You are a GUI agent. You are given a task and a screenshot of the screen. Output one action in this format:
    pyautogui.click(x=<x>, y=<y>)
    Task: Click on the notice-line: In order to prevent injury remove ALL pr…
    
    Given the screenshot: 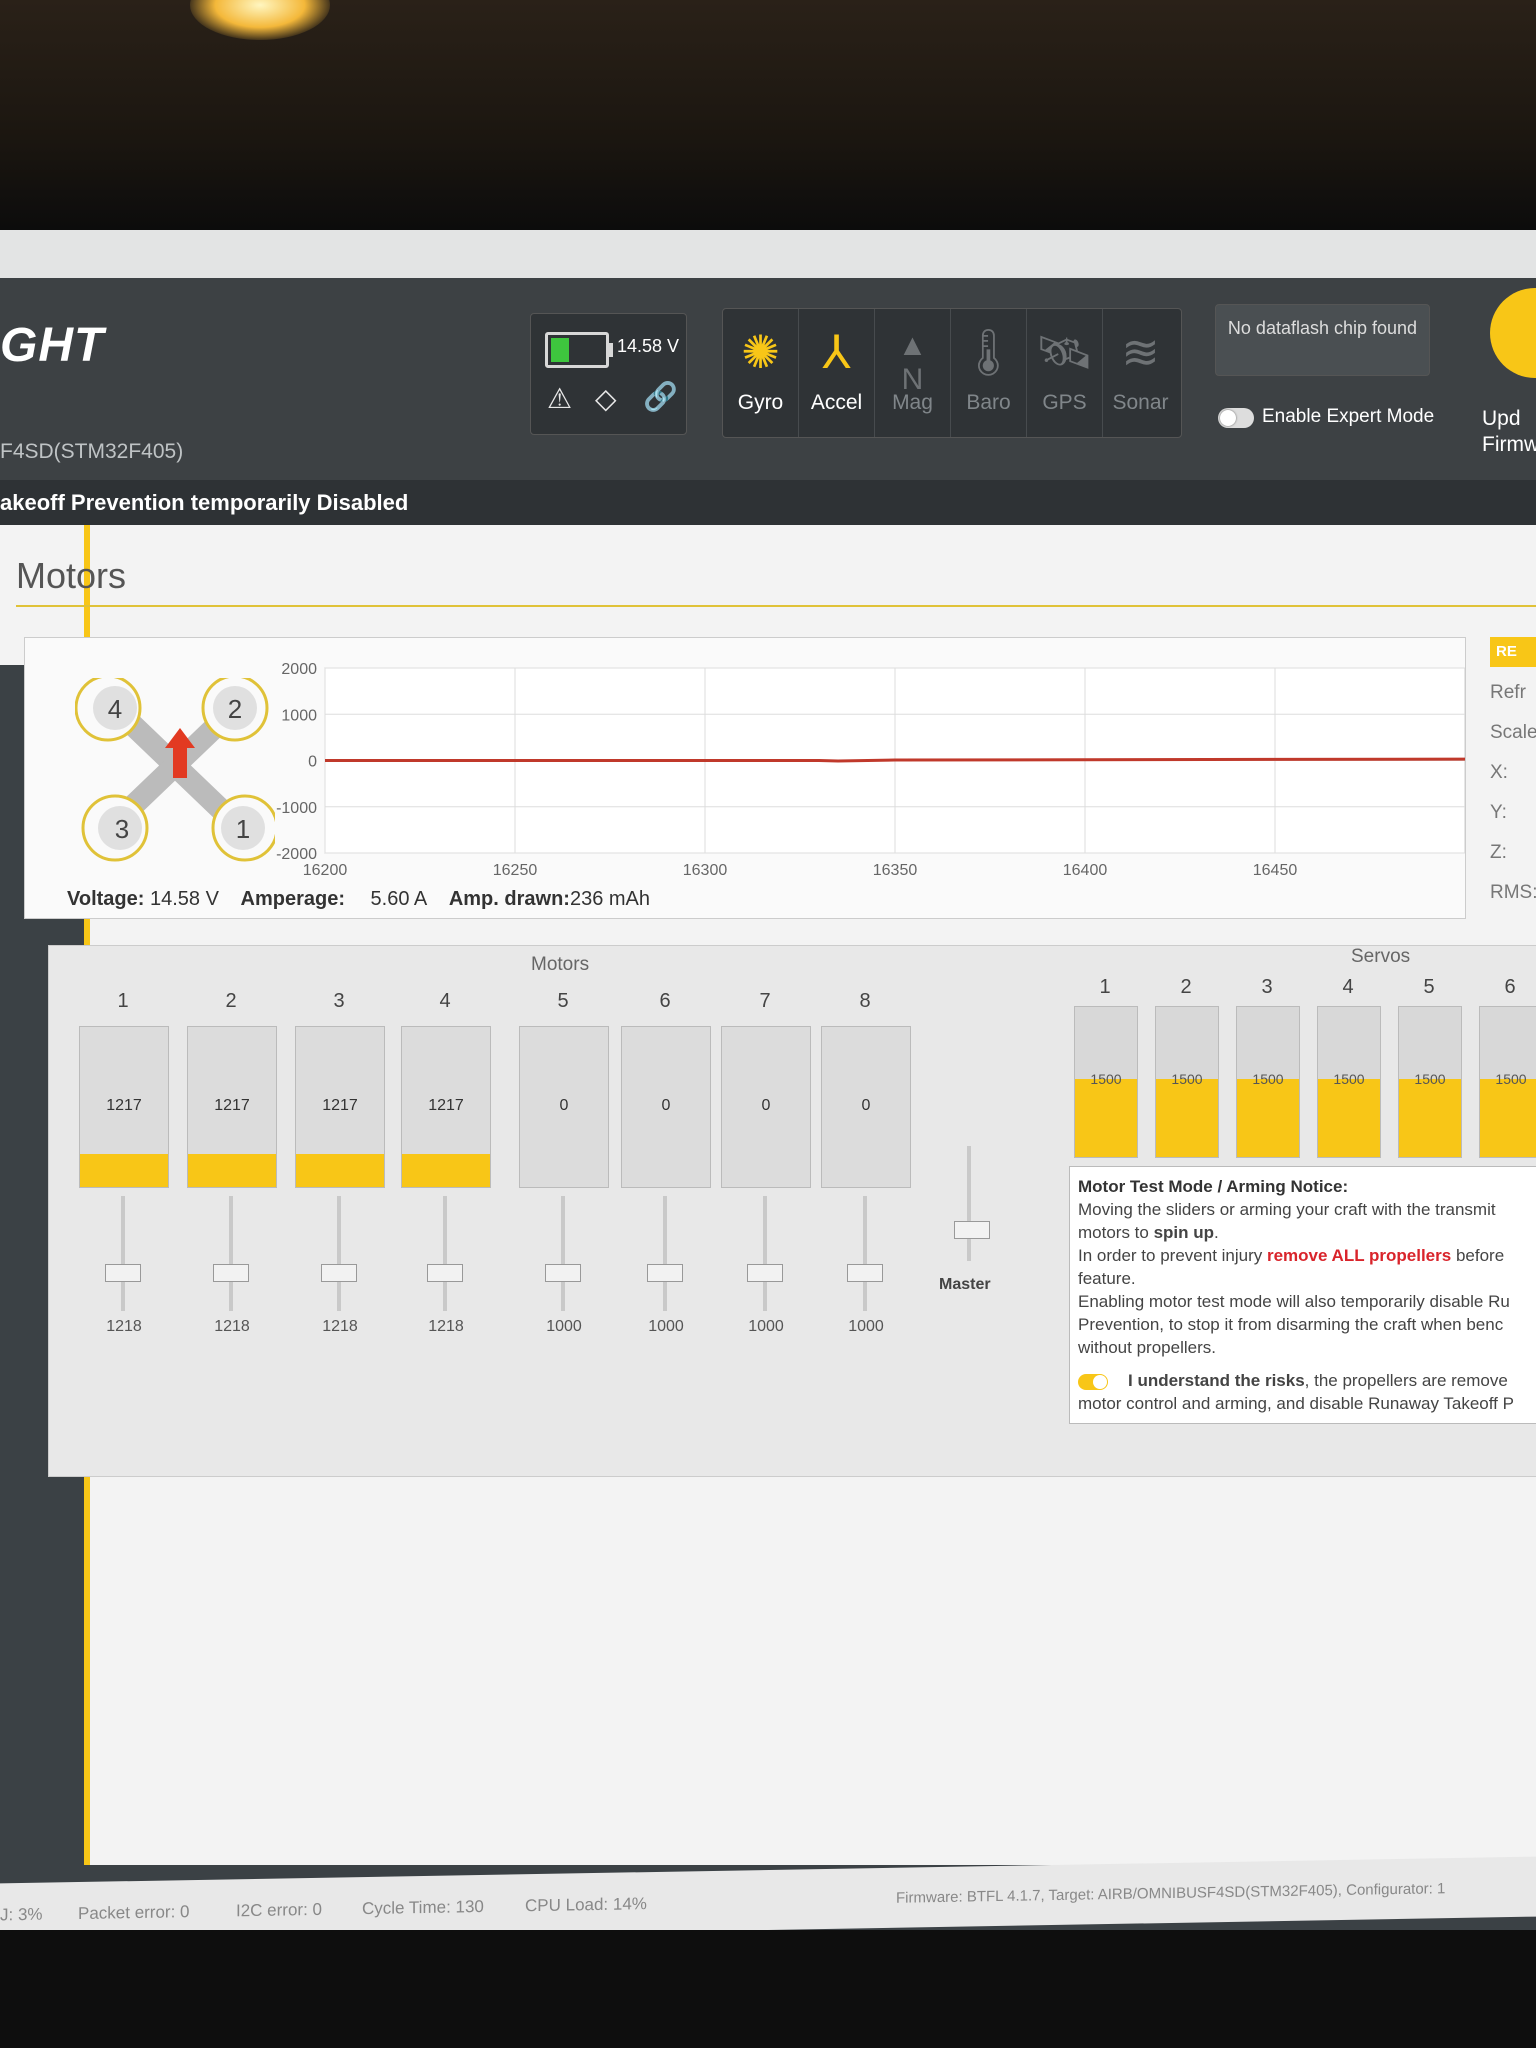 What is the action you would take?
    pyautogui.click(x=1291, y=1255)
    